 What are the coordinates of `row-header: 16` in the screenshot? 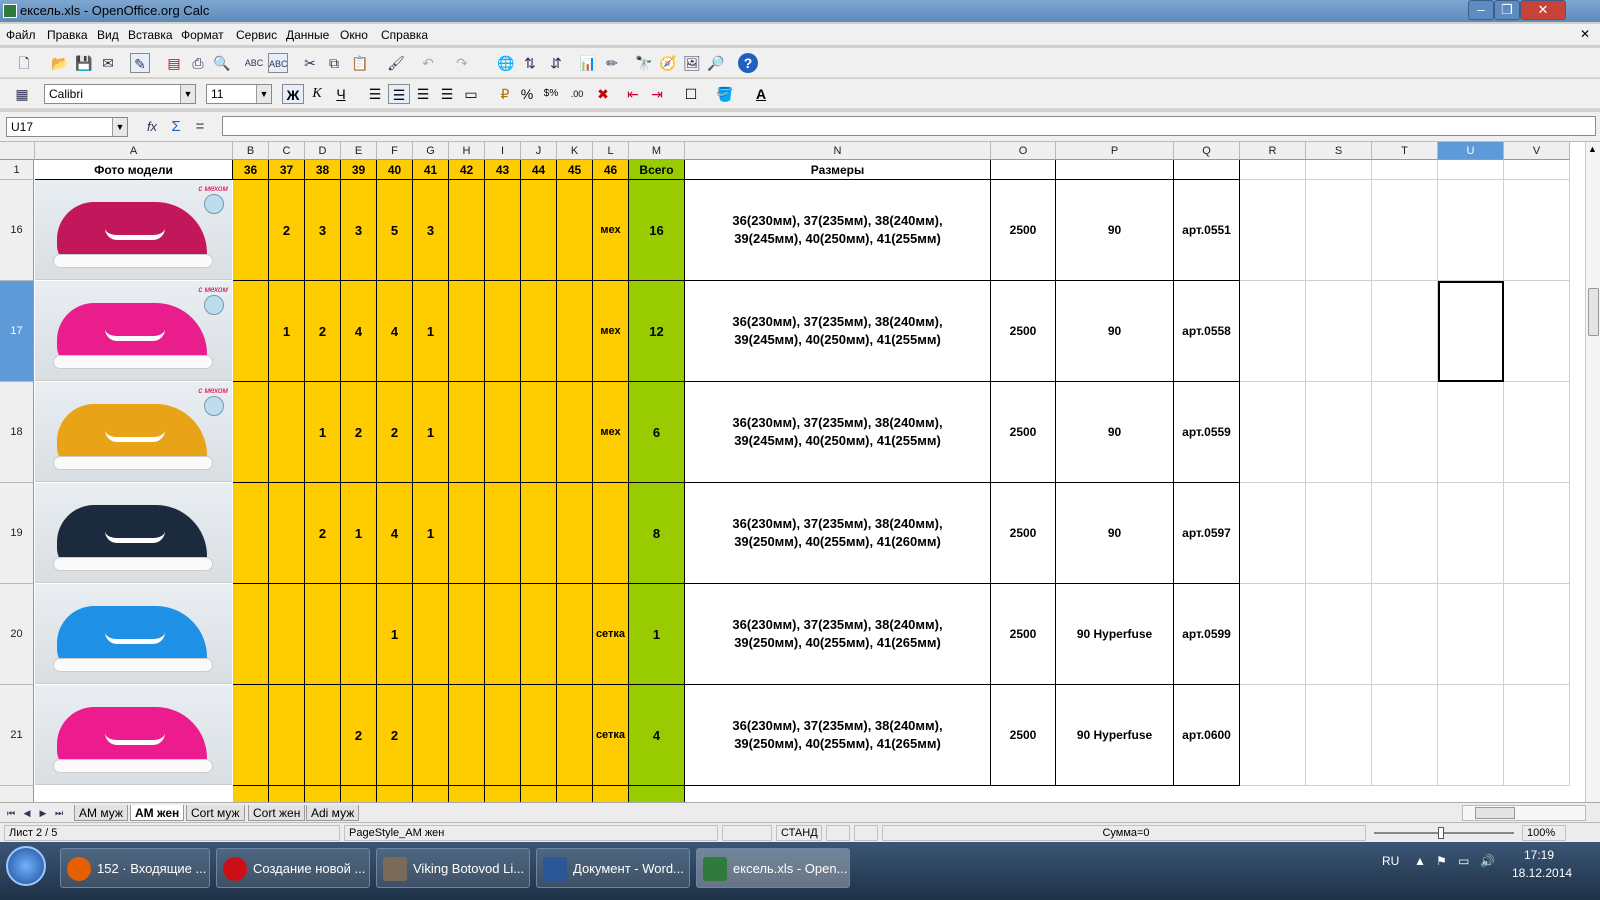 It's located at (17, 230).